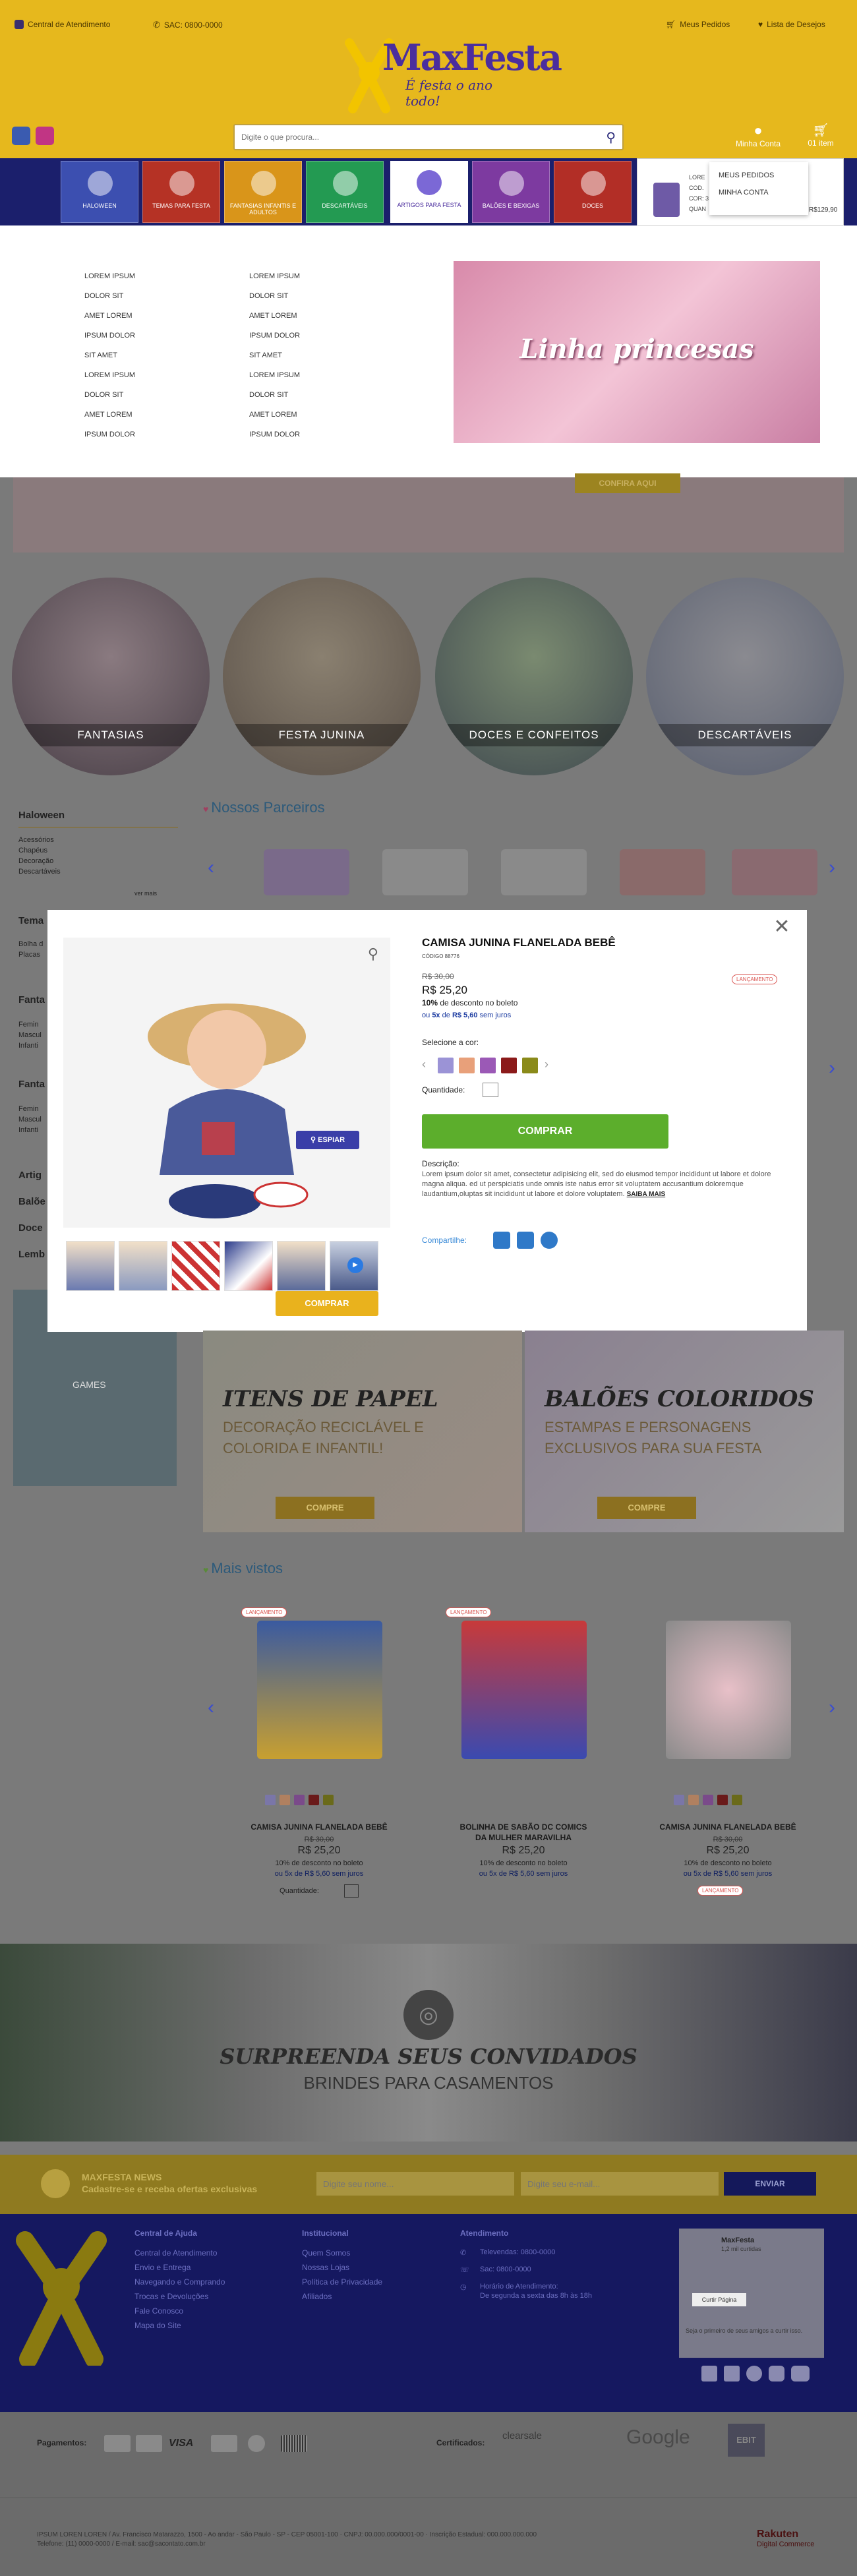  Describe the element at coordinates (30, 1175) in the screenshot. I see `sidebar-title: Artig` at that location.